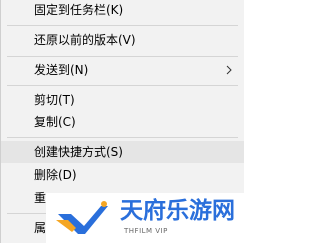 The width and height of the screenshot is (320, 243). What do you see at coordinates (85, 40) in the screenshot?
I see `menu-item-label: 还原以前的版本(V)` at bounding box center [85, 40].